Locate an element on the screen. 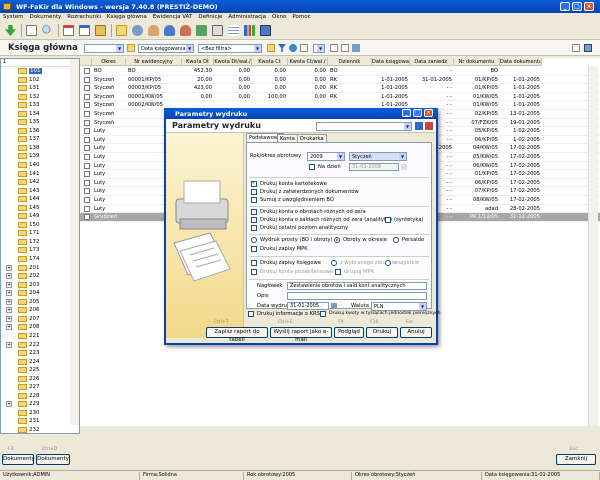 The width and height of the screenshot is (600, 480). opis-input is located at coordinates (357, 296).